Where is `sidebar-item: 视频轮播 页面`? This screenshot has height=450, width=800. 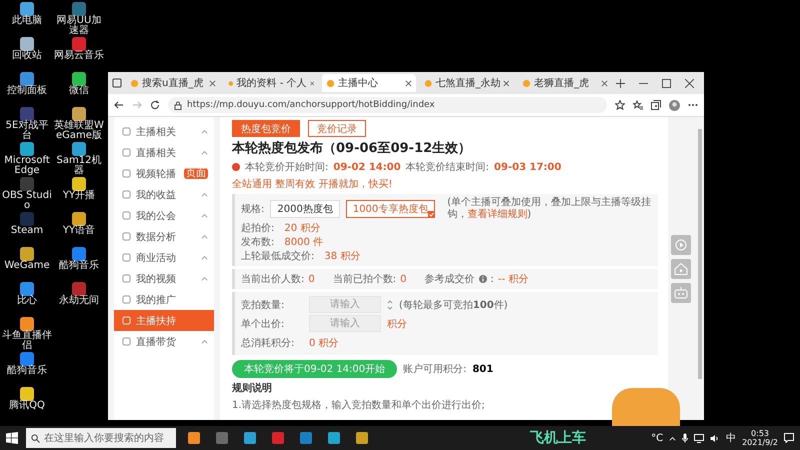
sidebar-item: 视频轮播 页面 is located at coordinates (164, 173).